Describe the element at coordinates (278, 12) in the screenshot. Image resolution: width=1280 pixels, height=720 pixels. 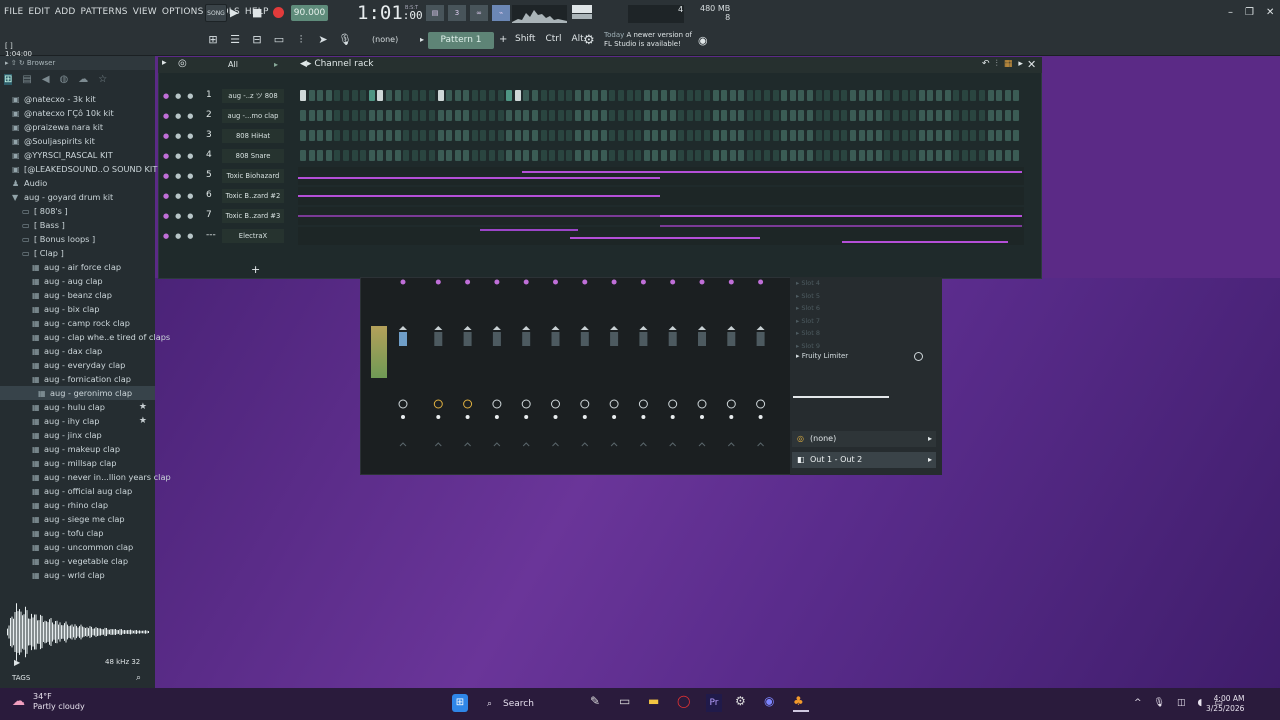
I see `record-icon` at that location.